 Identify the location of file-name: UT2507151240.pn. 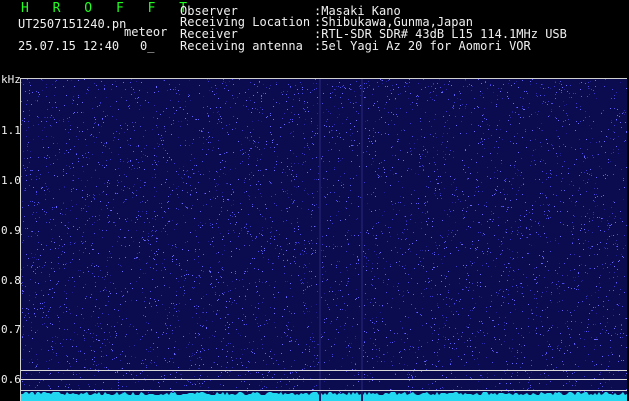
(72, 24).